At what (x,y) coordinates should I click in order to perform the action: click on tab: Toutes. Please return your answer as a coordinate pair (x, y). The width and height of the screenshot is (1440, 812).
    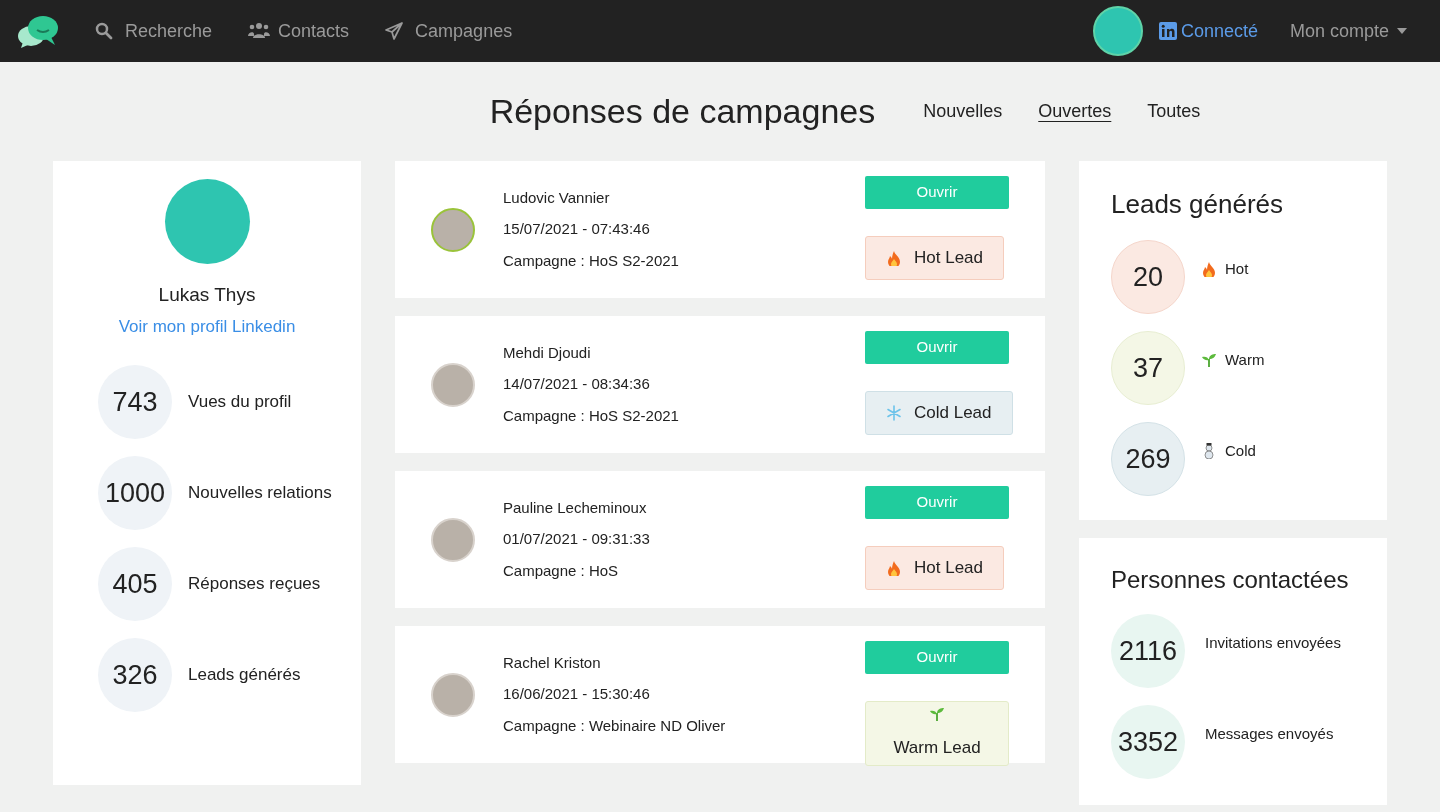
    Looking at the image, I should click on (1174, 111).